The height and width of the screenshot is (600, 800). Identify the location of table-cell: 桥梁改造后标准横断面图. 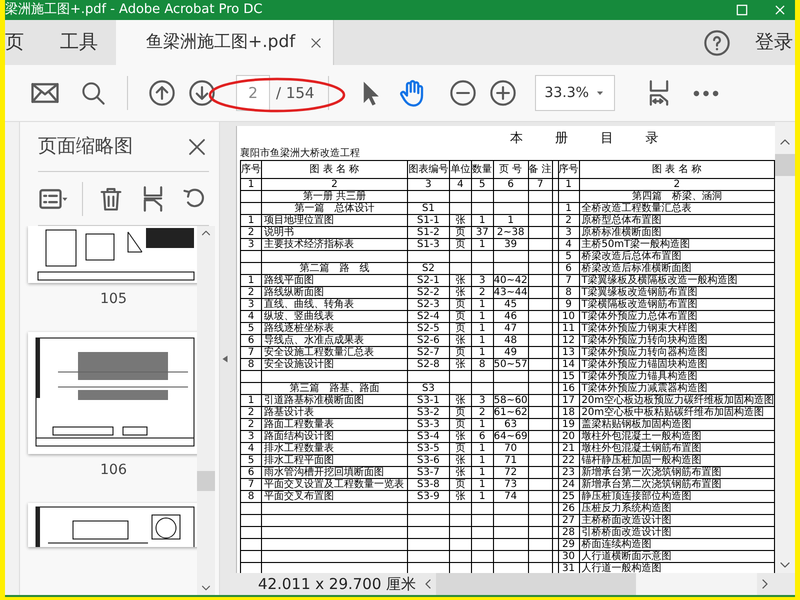
(676, 268).